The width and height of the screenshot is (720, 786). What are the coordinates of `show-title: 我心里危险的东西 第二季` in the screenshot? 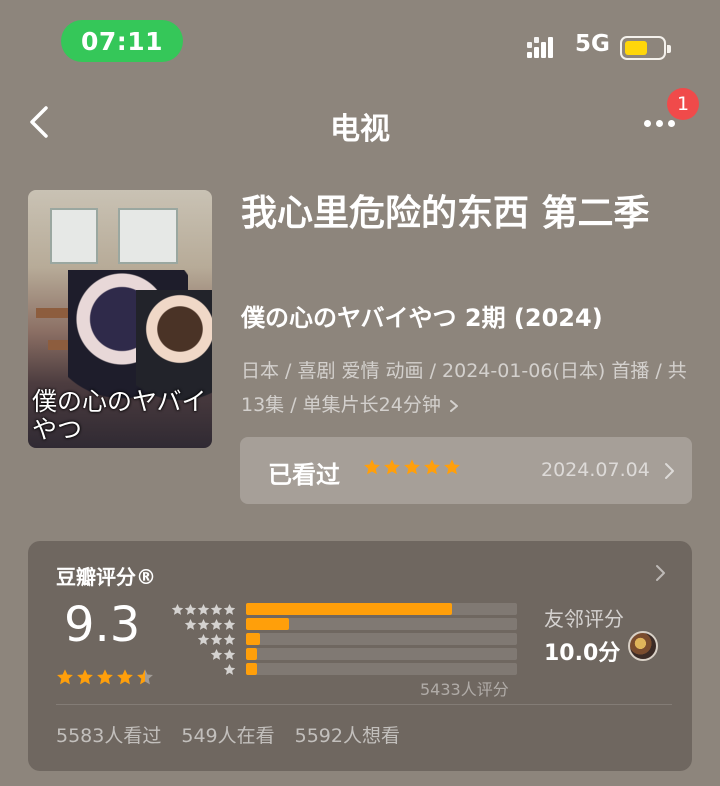 It's located at (445, 213).